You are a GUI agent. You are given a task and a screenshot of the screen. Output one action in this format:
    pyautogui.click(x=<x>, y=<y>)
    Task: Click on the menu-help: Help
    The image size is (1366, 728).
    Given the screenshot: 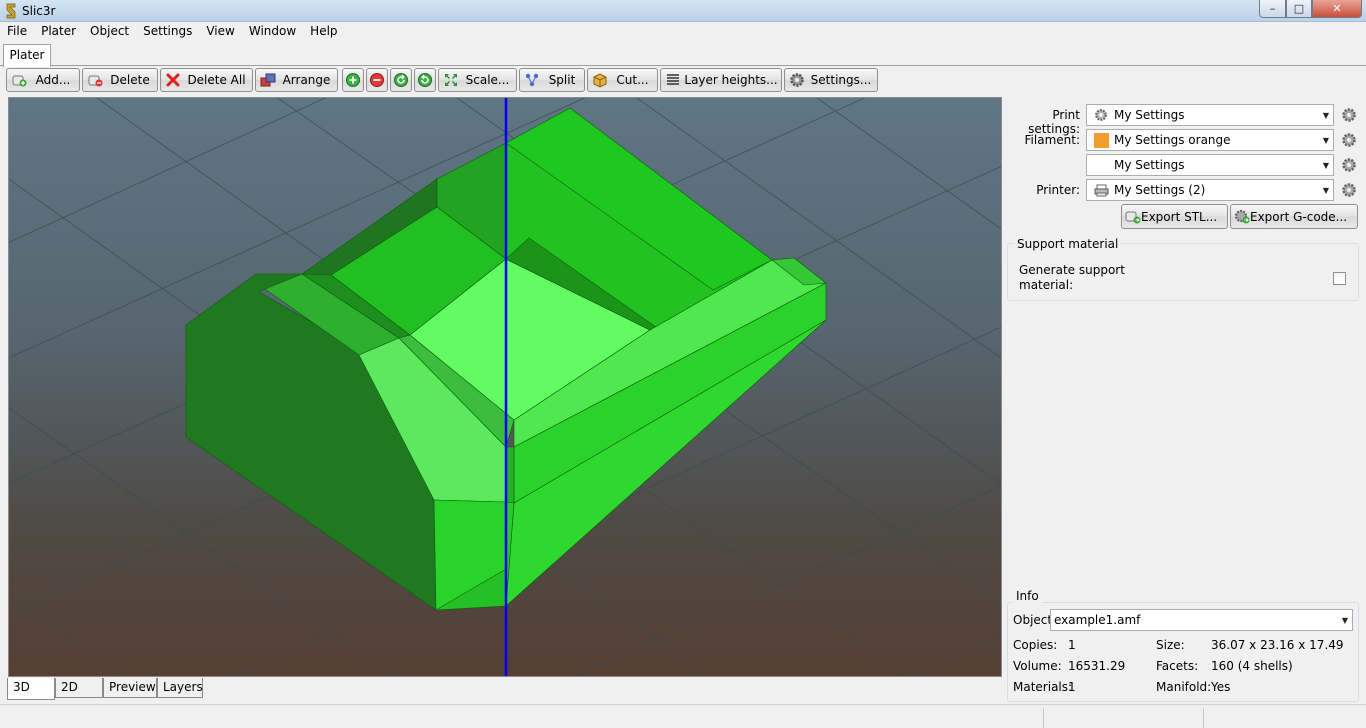 What is the action you would take?
    pyautogui.click(x=323, y=32)
    